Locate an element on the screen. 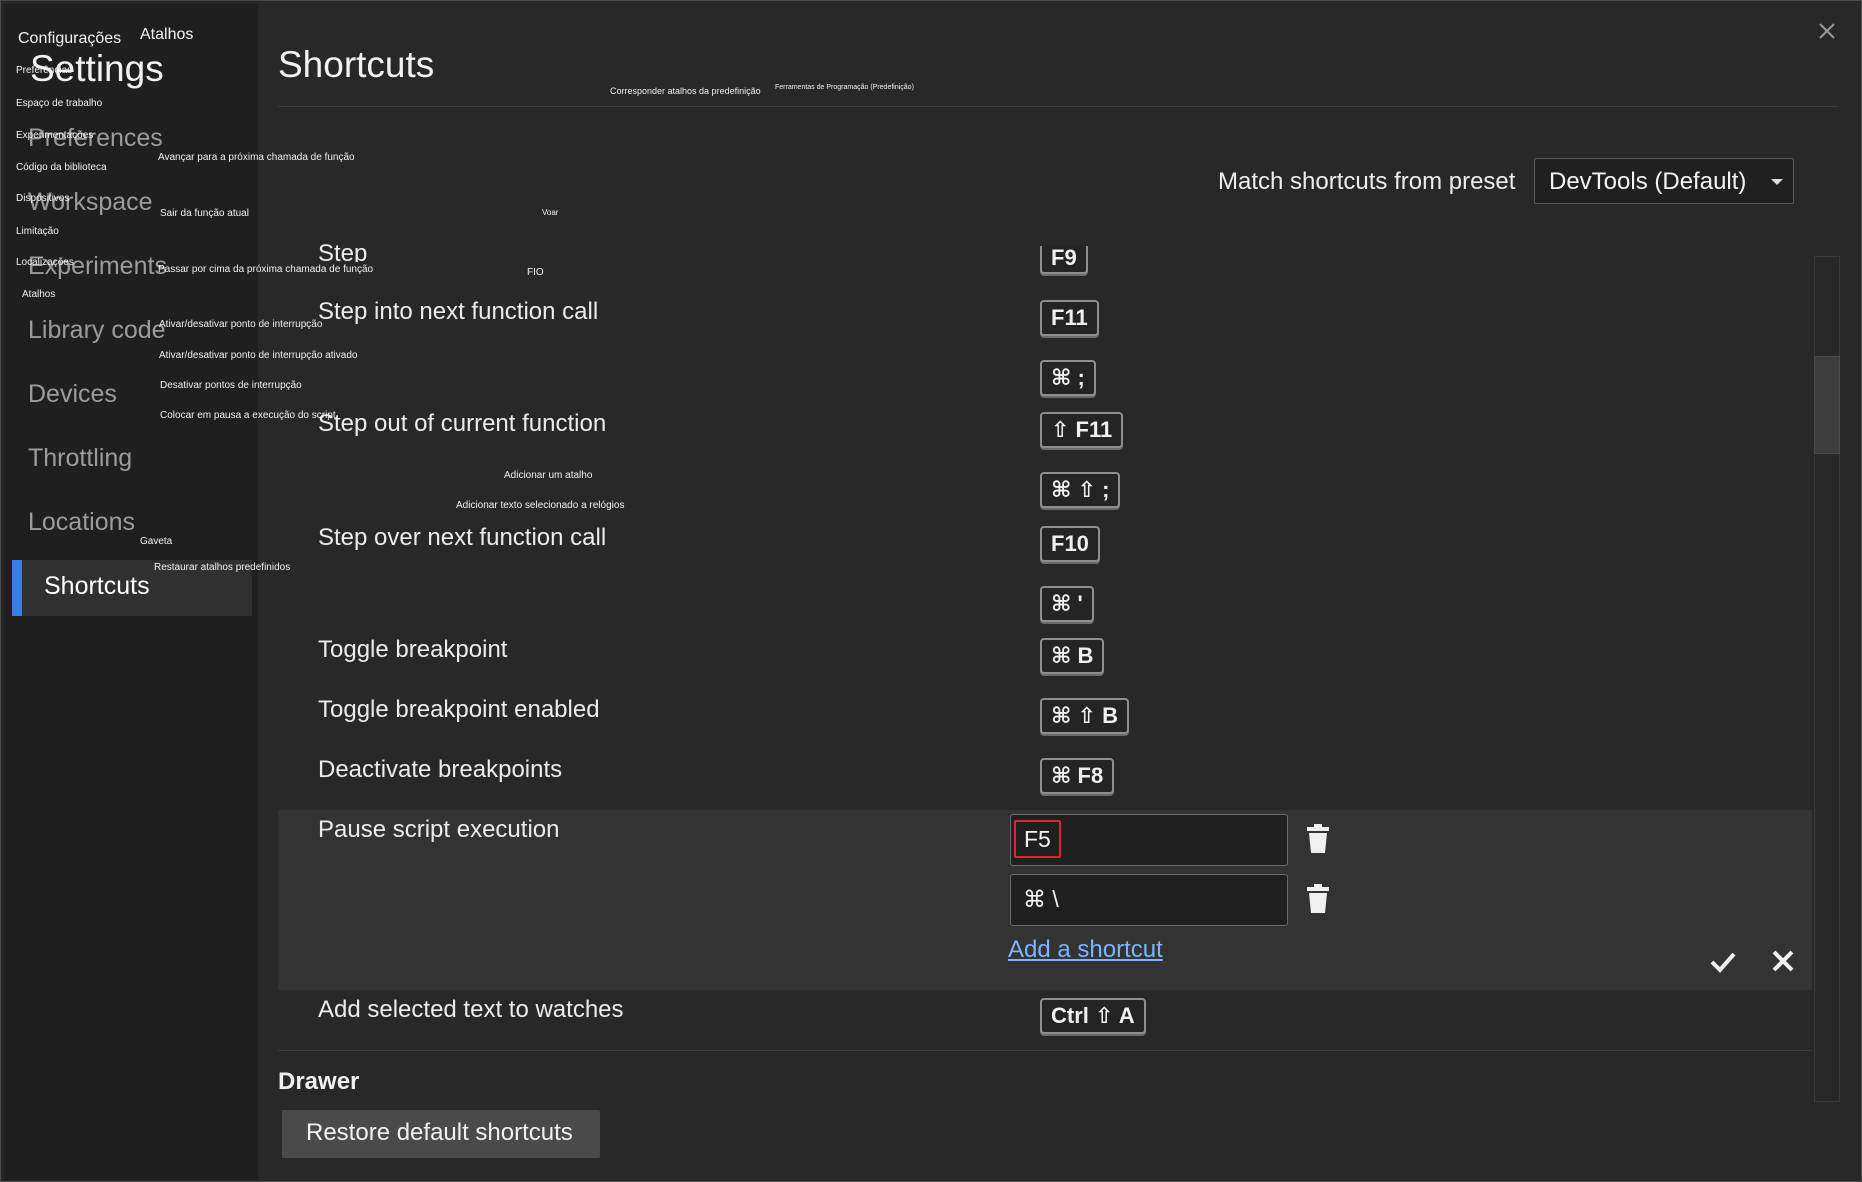 This screenshot has width=1862, height=1182. section-divider is located at coordinates (1045, 1050).